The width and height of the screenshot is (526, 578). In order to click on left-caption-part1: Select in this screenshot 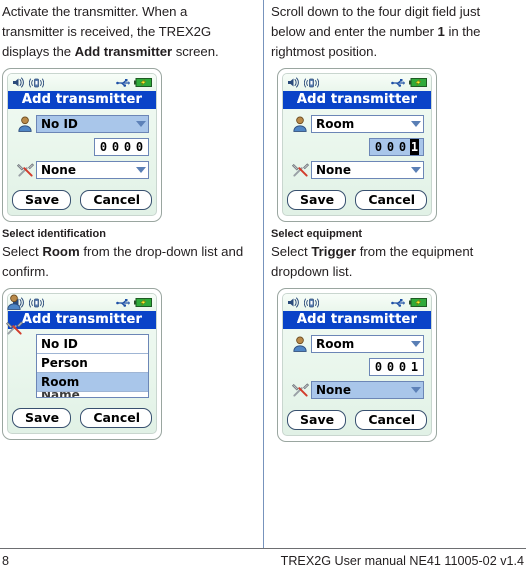, I will do `click(22, 251)`.